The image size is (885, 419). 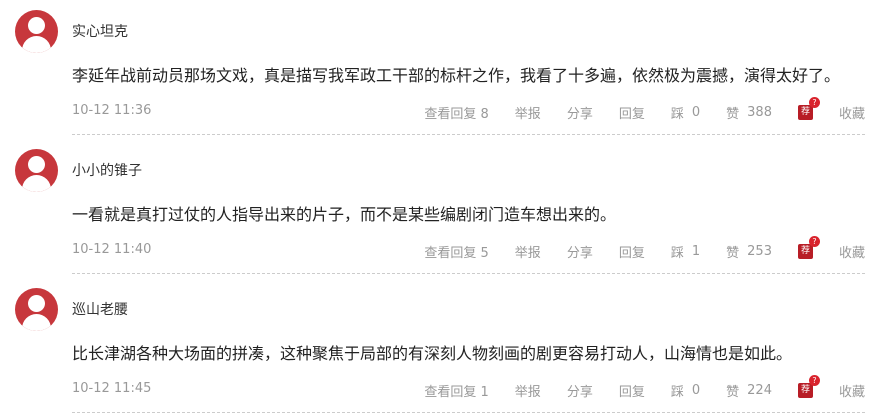 I want to click on view-replies-link: 查看回复 8, so click(x=456, y=112).